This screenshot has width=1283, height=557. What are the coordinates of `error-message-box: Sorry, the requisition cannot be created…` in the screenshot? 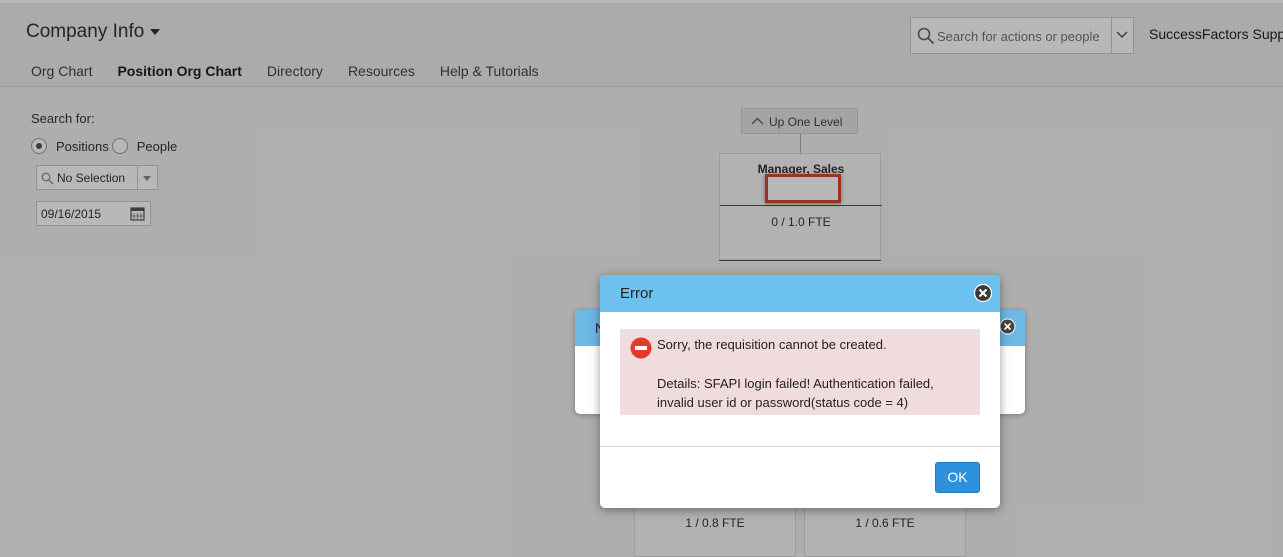 It's located at (800, 372).